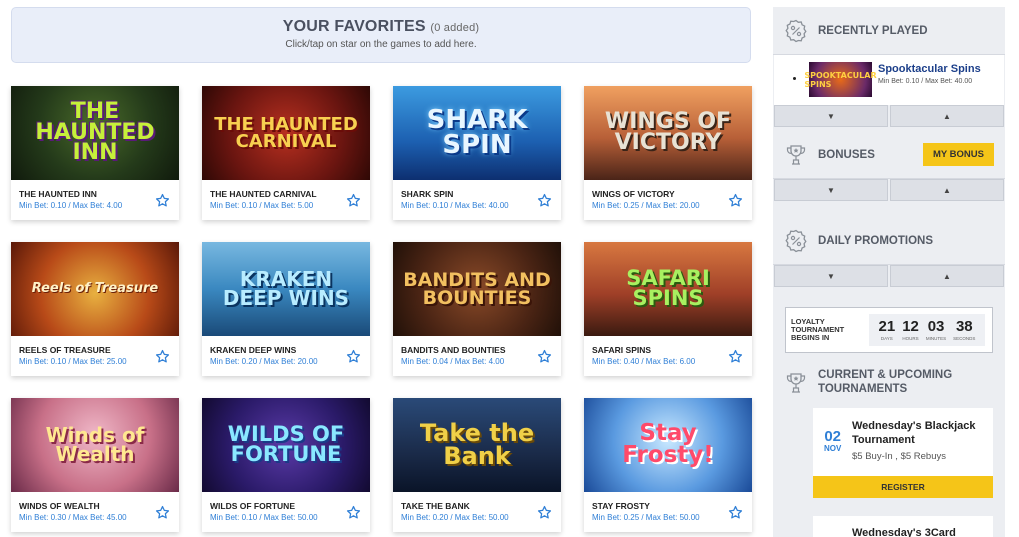  Describe the element at coordinates (914, 433) in the screenshot. I see `tournament-name: Wednesday's Blackjack Tournament` at that location.